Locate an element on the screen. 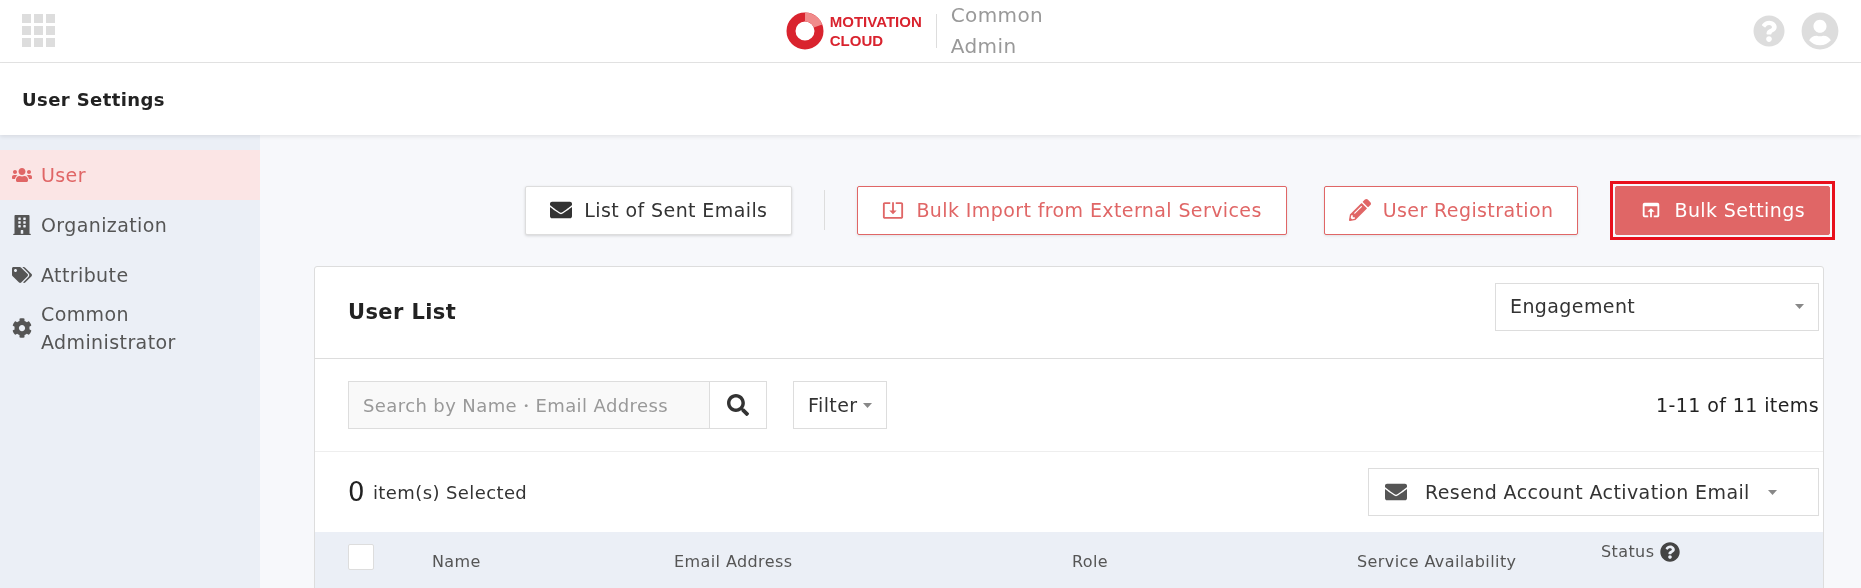  column-header: Email Address is located at coordinates (733, 562).